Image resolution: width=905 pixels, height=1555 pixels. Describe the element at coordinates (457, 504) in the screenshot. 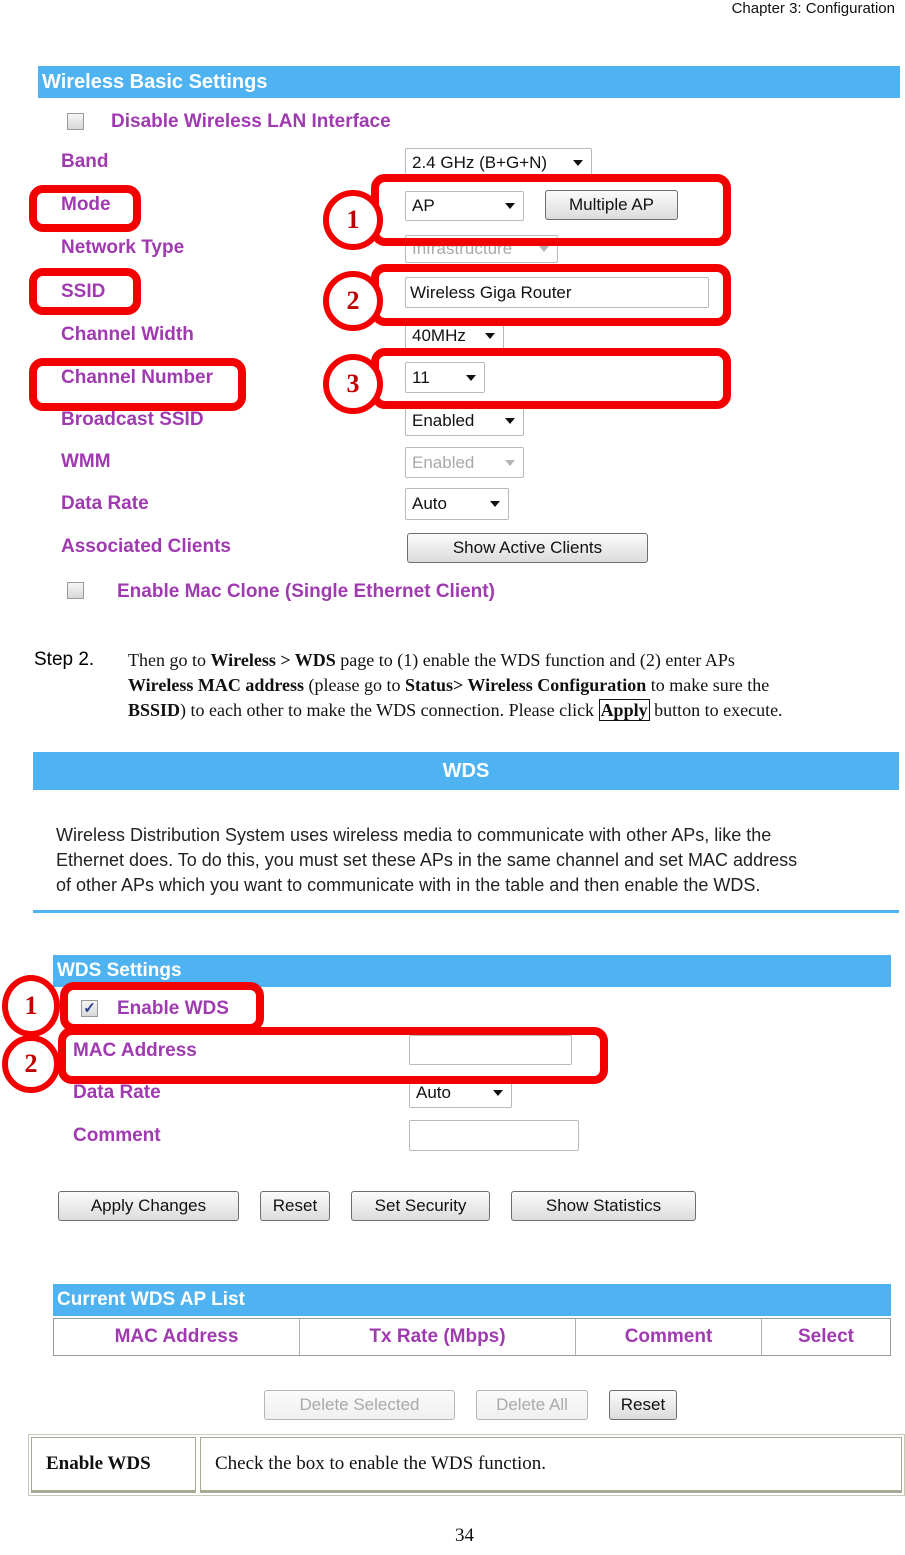

I see `data-rate-select: Auto` at that location.